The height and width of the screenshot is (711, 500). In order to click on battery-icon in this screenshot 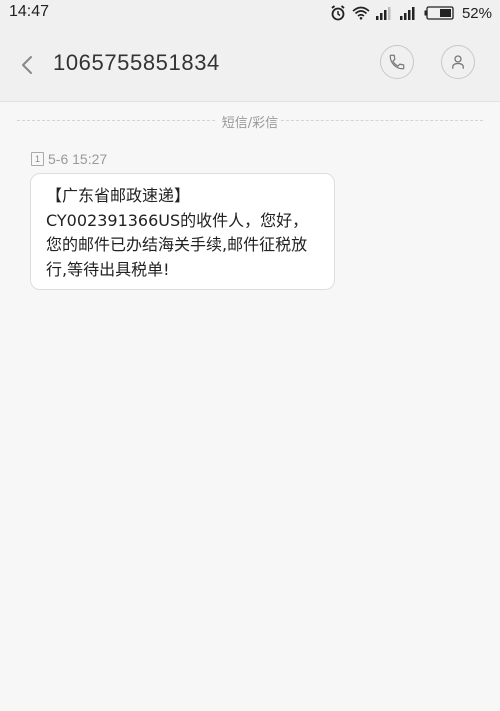, I will do `click(439, 13)`.